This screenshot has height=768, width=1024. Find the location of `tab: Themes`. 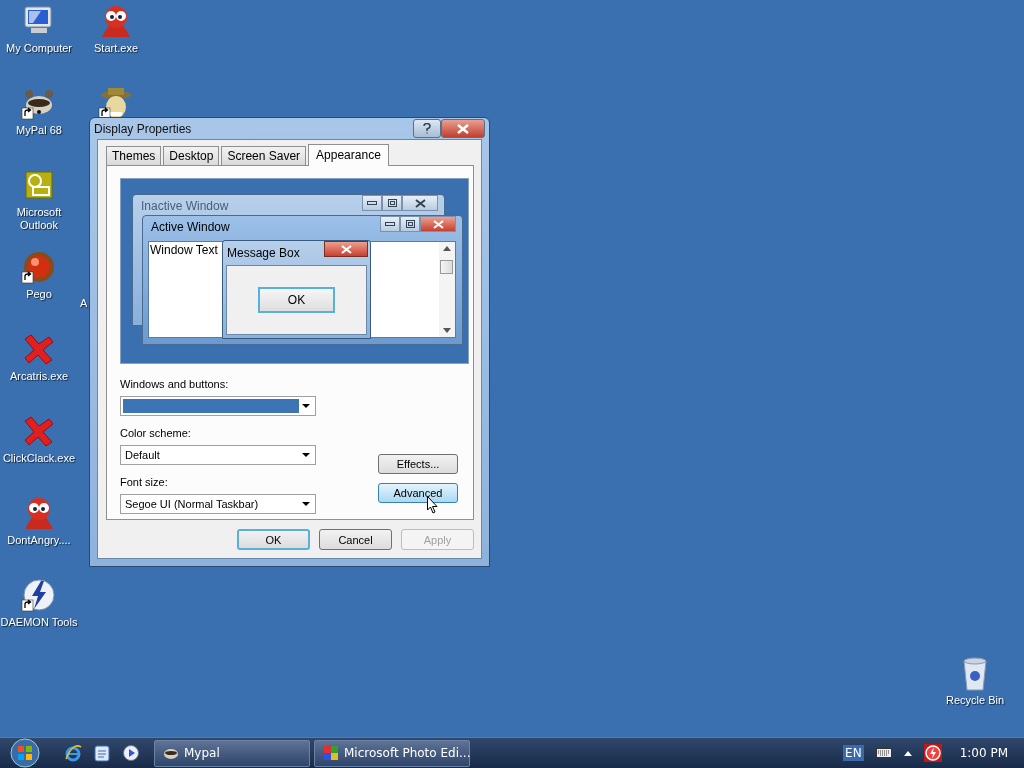

tab: Themes is located at coordinates (134, 155).